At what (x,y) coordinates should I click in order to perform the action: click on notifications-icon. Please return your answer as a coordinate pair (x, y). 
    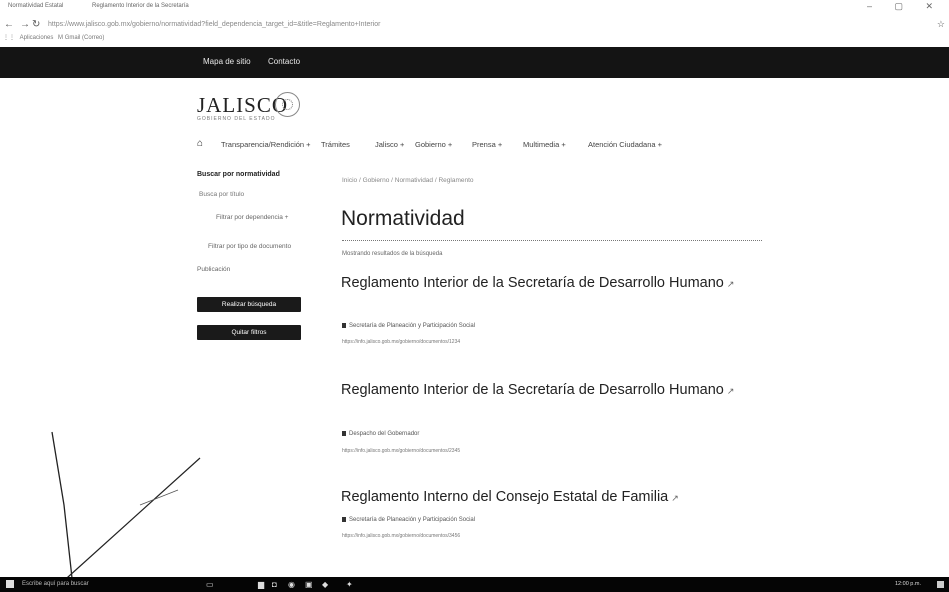
    Looking at the image, I should click on (940, 584).